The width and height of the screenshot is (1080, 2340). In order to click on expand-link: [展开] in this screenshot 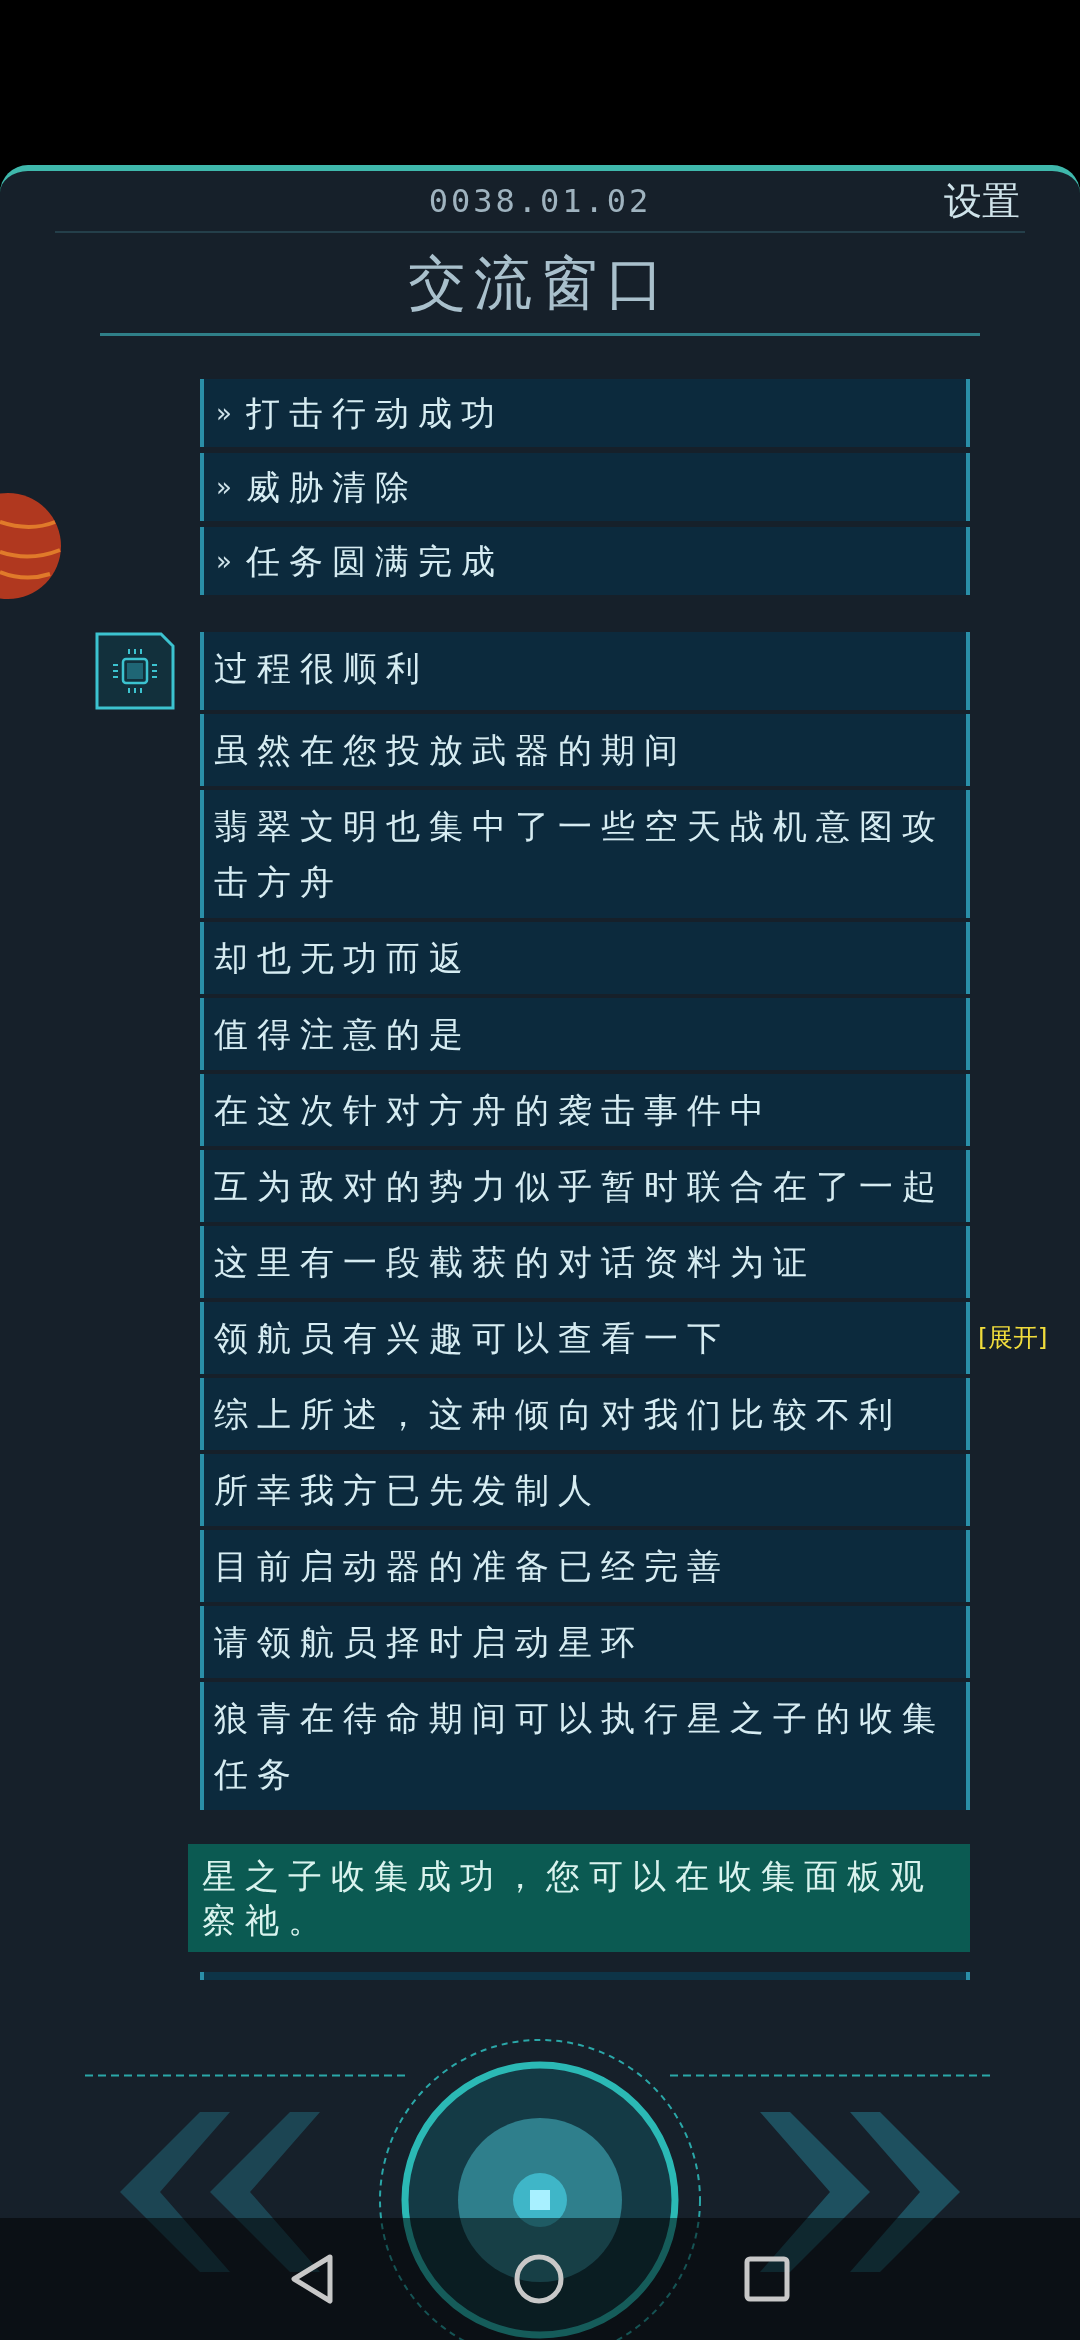, I will do `click(1013, 1338)`.